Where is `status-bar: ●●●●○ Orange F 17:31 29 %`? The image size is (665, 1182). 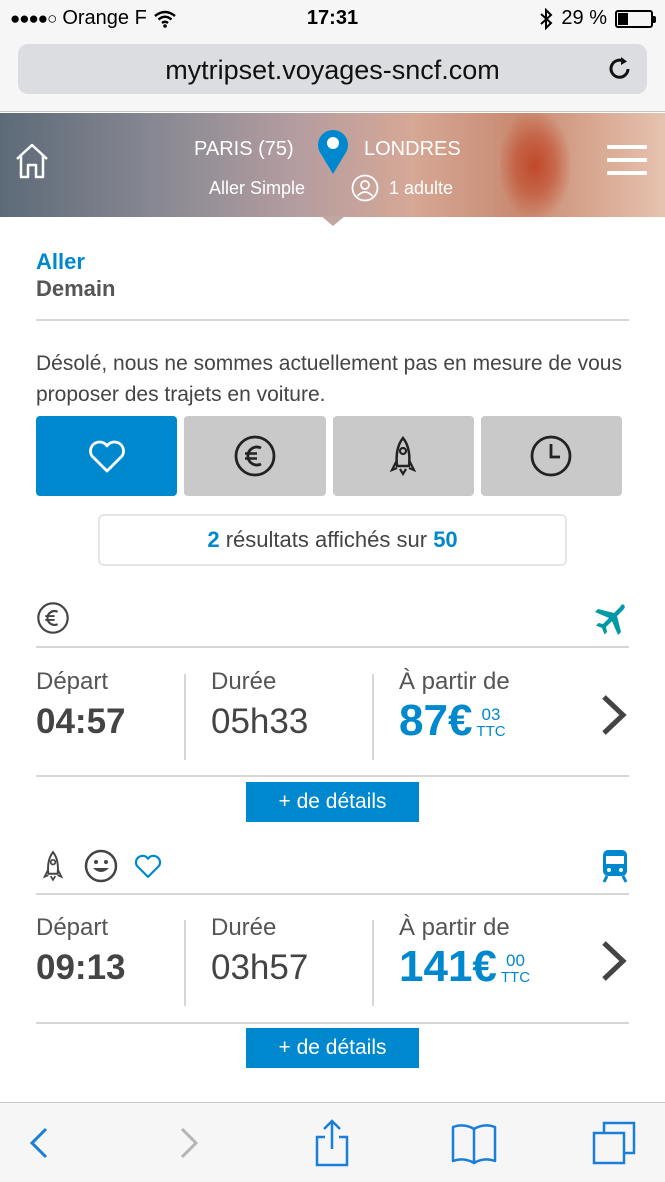 status-bar: ●●●●○ Orange F 17:31 29 % is located at coordinates (332, 19).